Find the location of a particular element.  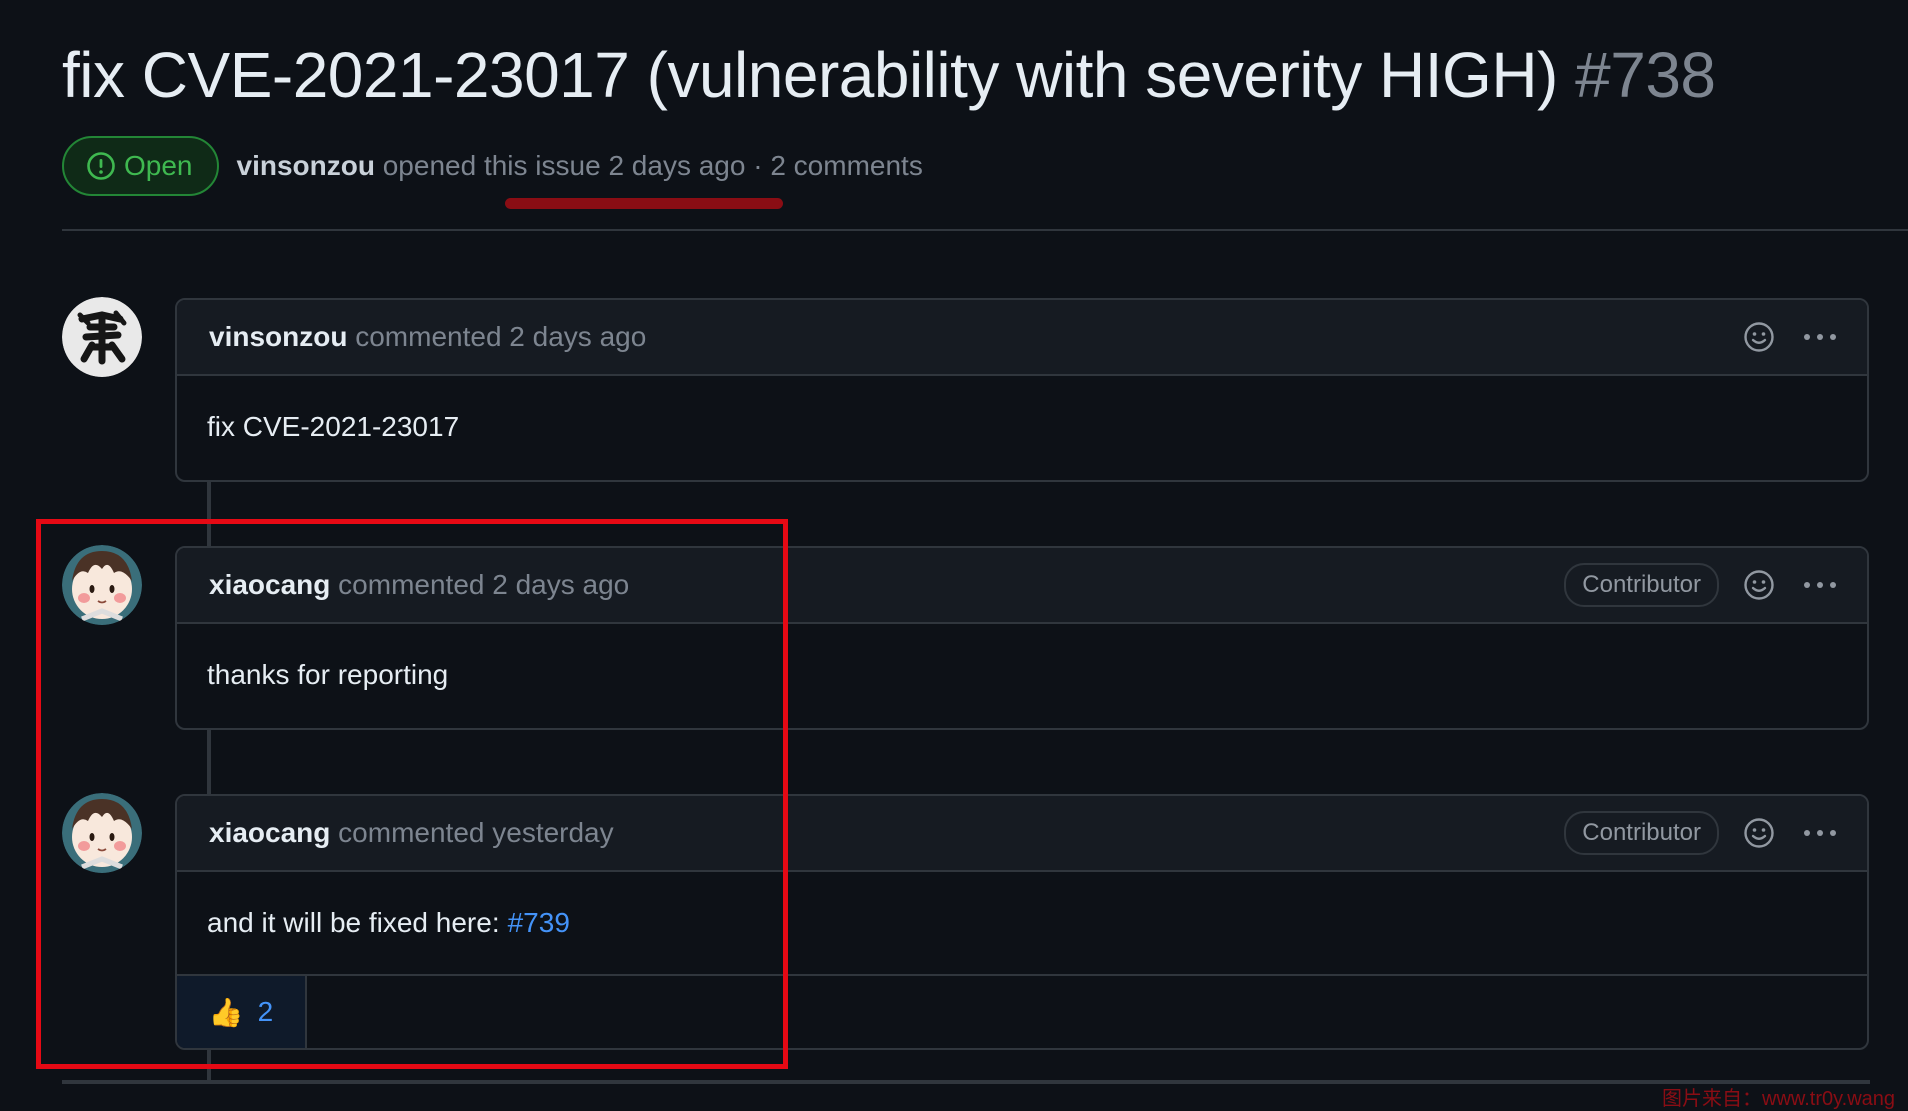

thumbs-up-icon: 👍 is located at coordinates (226, 1012).